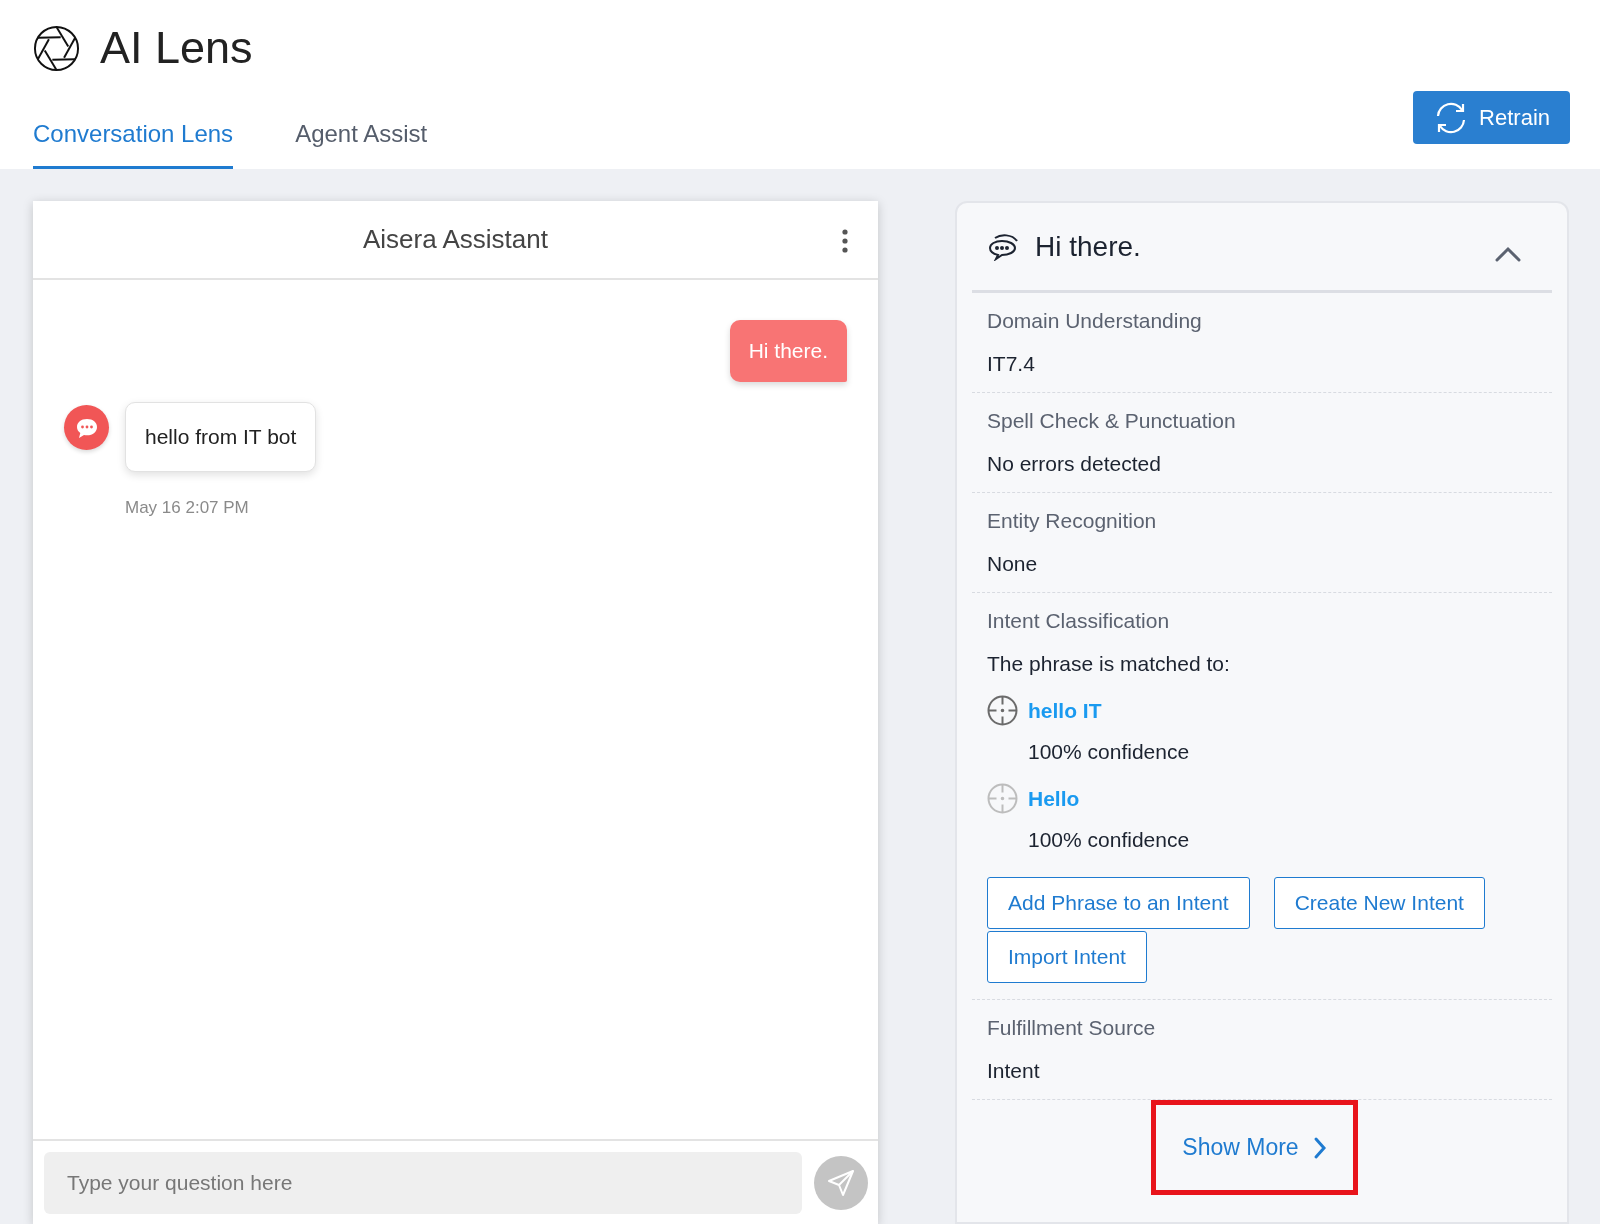 The height and width of the screenshot is (1224, 1600). Describe the element at coordinates (1319, 1147) in the screenshot. I see `chevron-right-icon` at that location.